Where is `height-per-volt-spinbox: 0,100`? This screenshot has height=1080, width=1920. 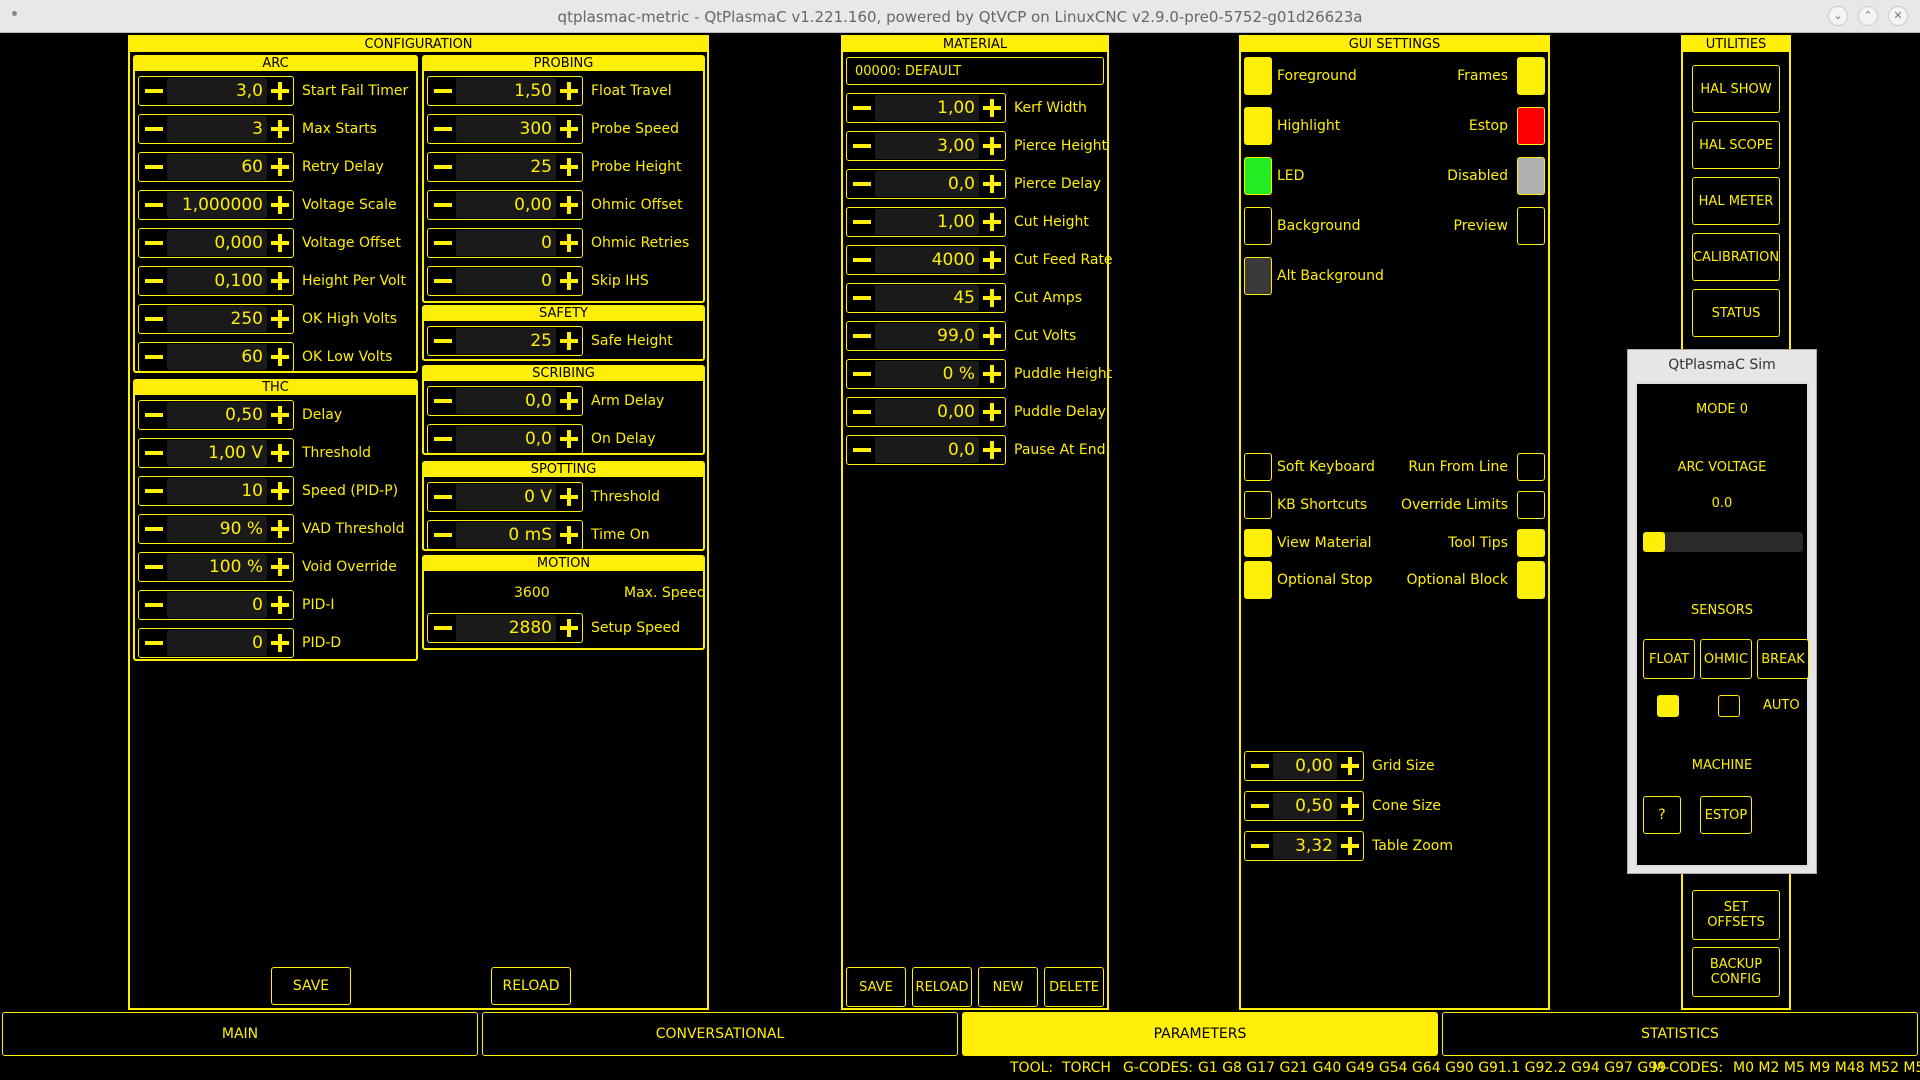
height-per-volt-spinbox: 0,100 is located at coordinates (216, 281).